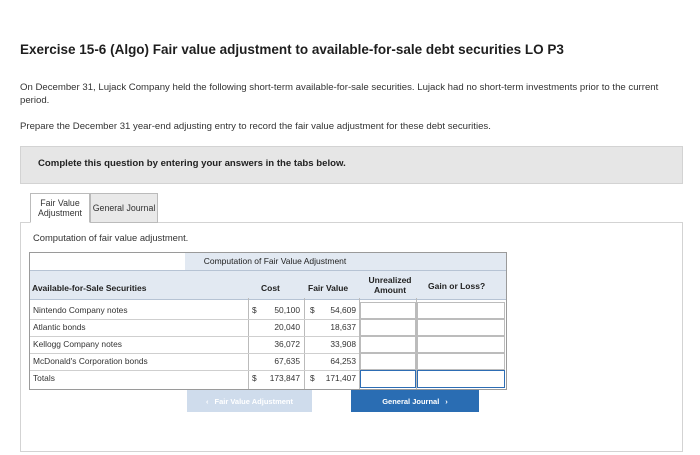  I want to click on tab-general-journal: General Journal, so click(124, 208).